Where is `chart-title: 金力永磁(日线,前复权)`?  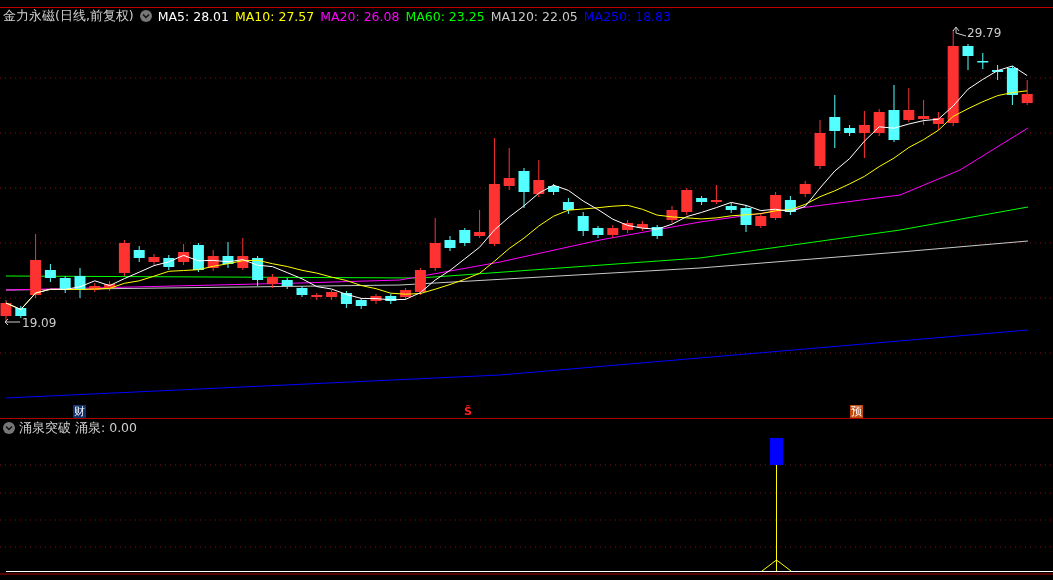
chart-title: 金力永磁(日线,前复权) is located at coordinates (68, 16).